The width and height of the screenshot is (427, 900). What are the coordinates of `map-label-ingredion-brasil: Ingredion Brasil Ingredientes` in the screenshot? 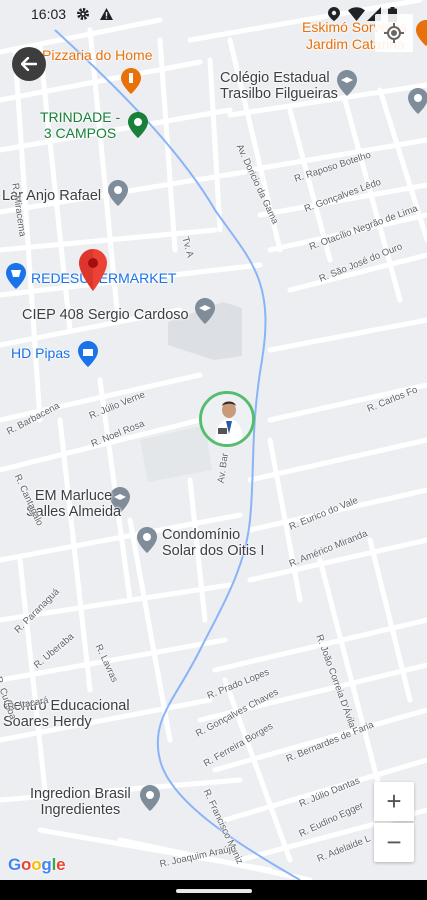 It's located at (80, 802).